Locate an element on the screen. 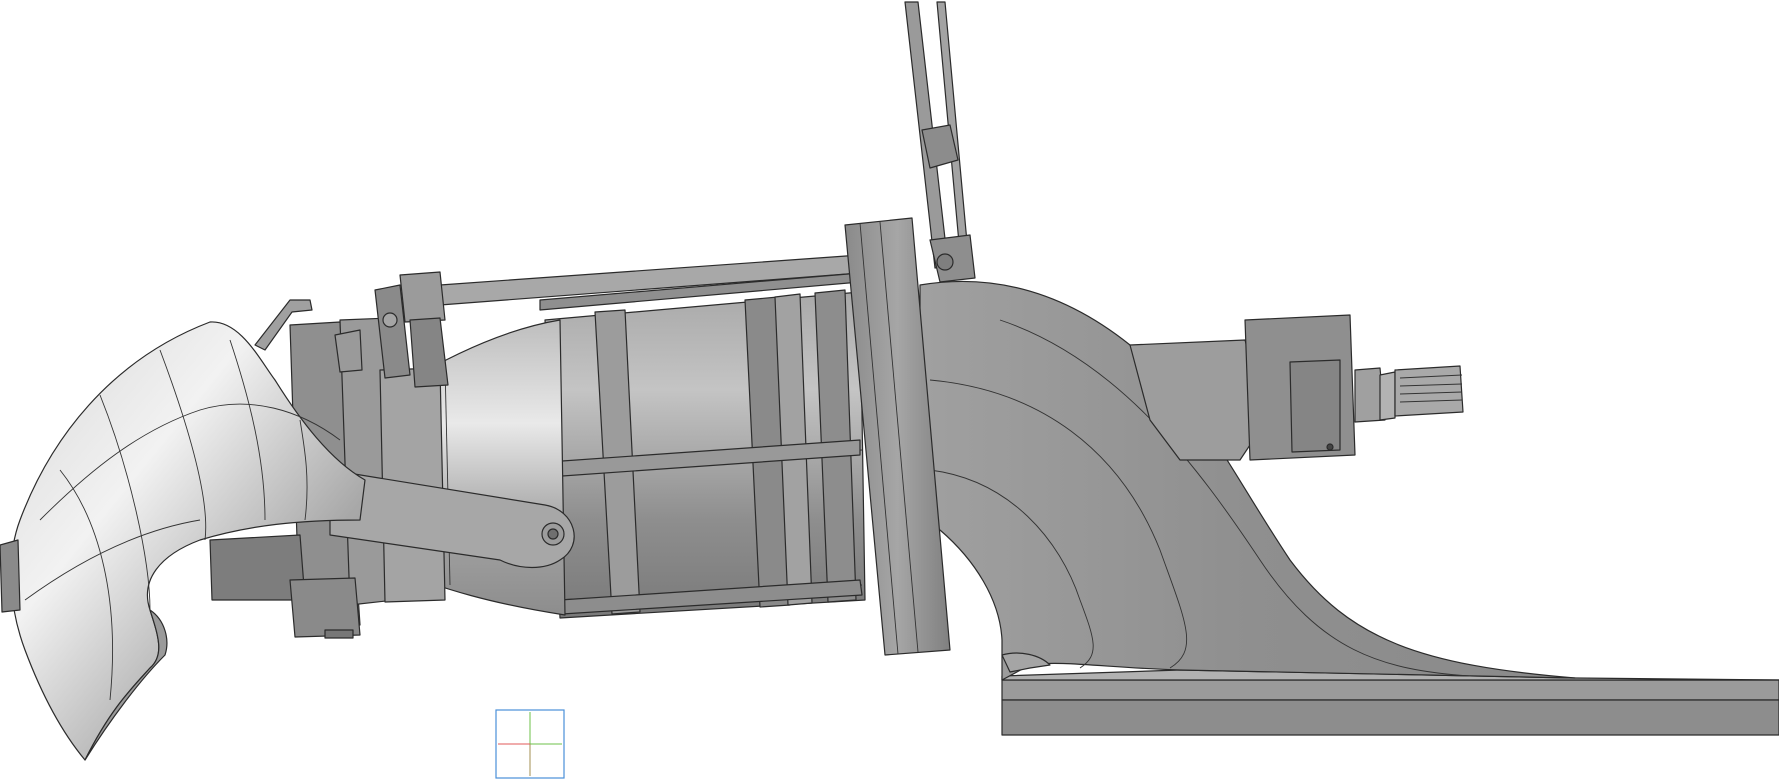 Image resolution: width=1779 pixels, height=782 pixels. motor-cylinder is located at coordinates (705, 454).